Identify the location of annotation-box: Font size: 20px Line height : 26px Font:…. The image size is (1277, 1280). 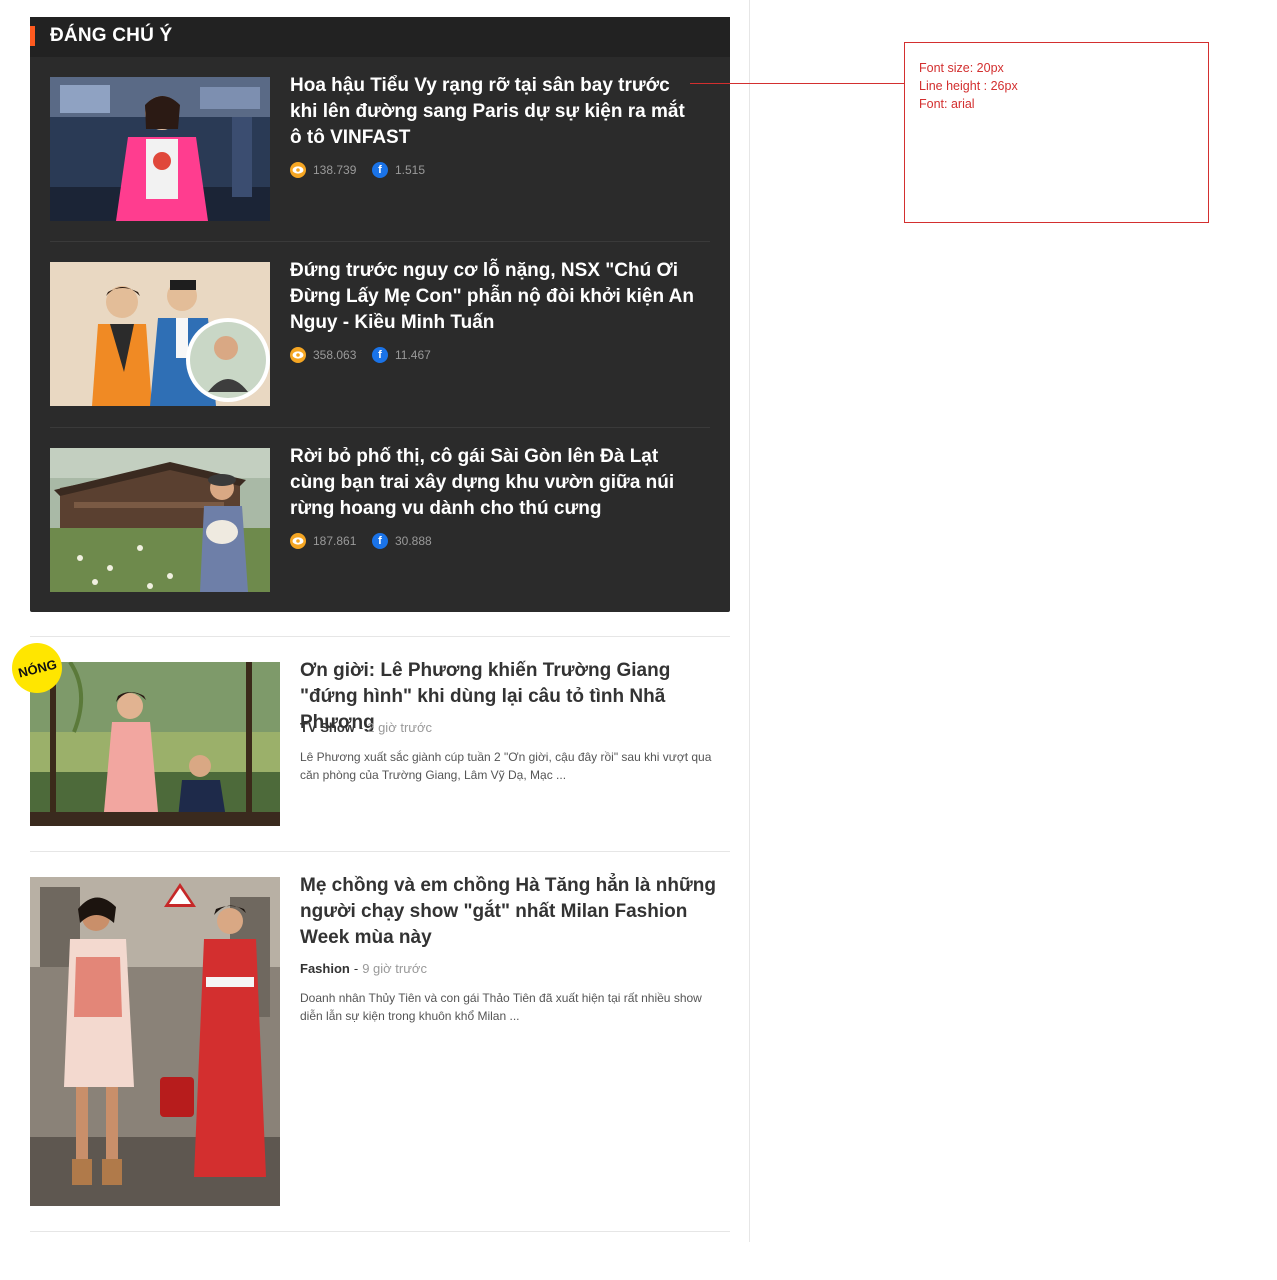
(1056, 132).